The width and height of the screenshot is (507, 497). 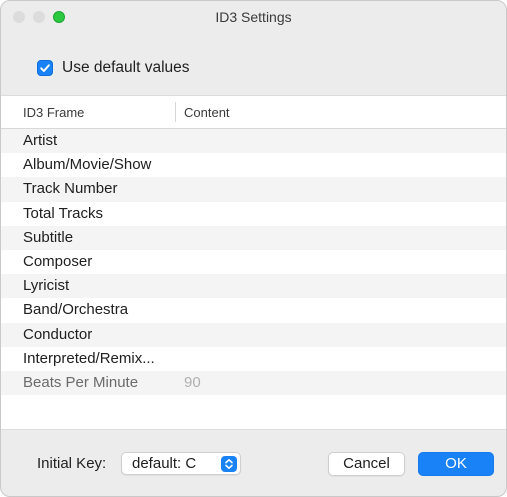 I want to click on frame-cell: Beats Per Minute, so click(x=81, y=382).